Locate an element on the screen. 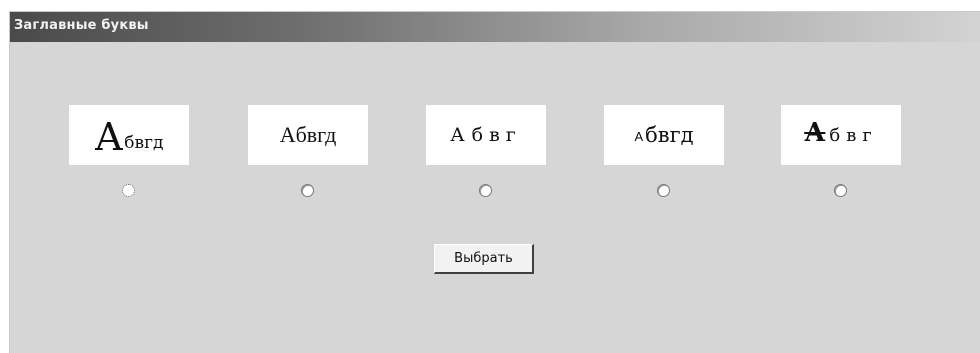 The height and width of the screenshot is (353, 980). font-sample-4: Абвгд is located at coordinates (664, 135).